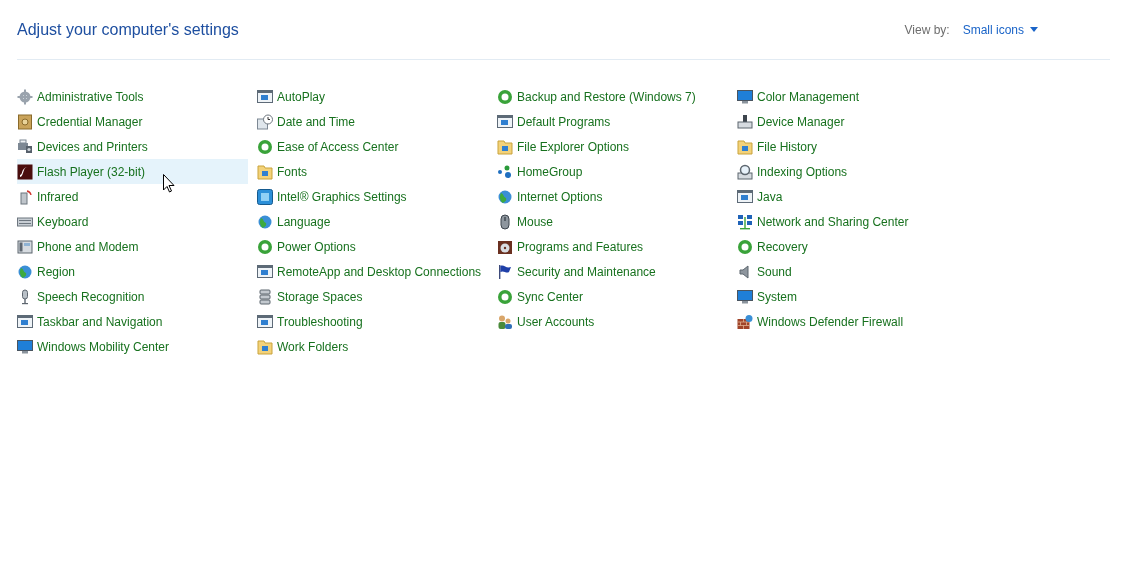 This screenshot has width=1123, height=564. What do you see at coordinates (132, 121) in the screenshot?
I see `control-panel-item: Credential Manager` at bounding box center [132, 121].